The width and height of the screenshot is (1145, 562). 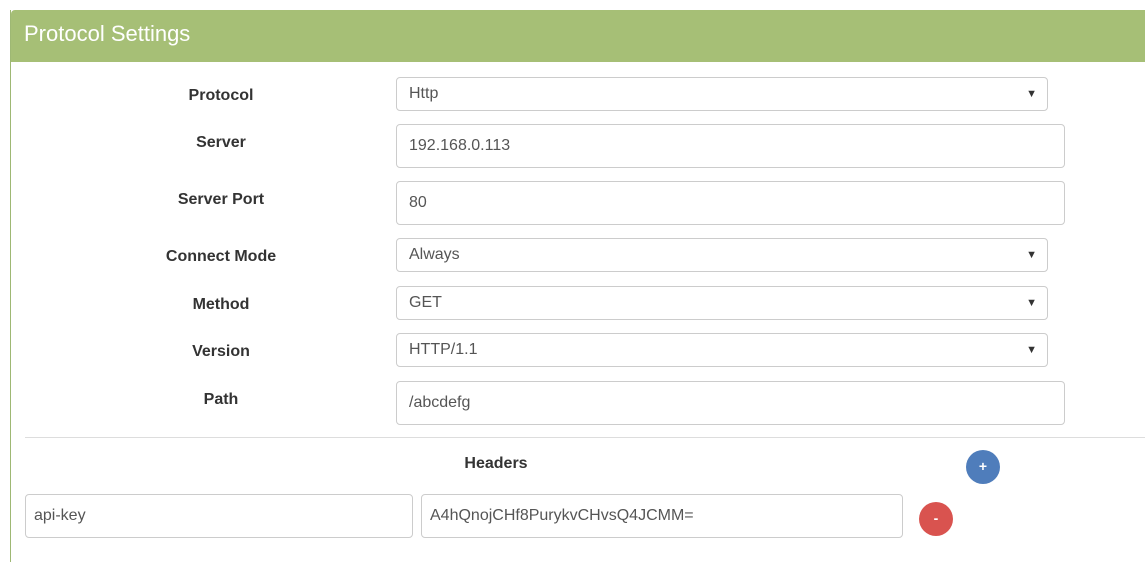 I want to click on version-select: HTTP/1.1 ▼, so click(x=722, y=350).